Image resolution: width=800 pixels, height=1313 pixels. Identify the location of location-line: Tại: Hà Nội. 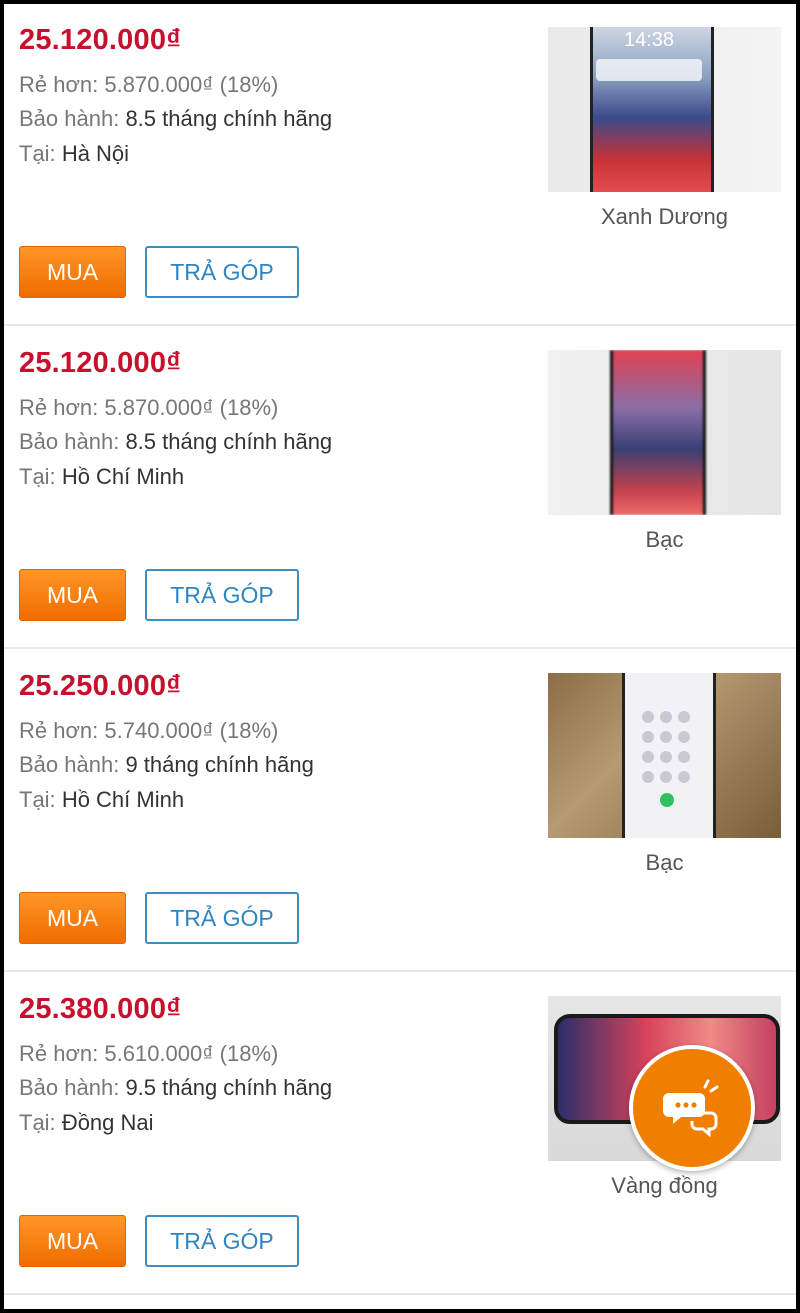
(74, 154).